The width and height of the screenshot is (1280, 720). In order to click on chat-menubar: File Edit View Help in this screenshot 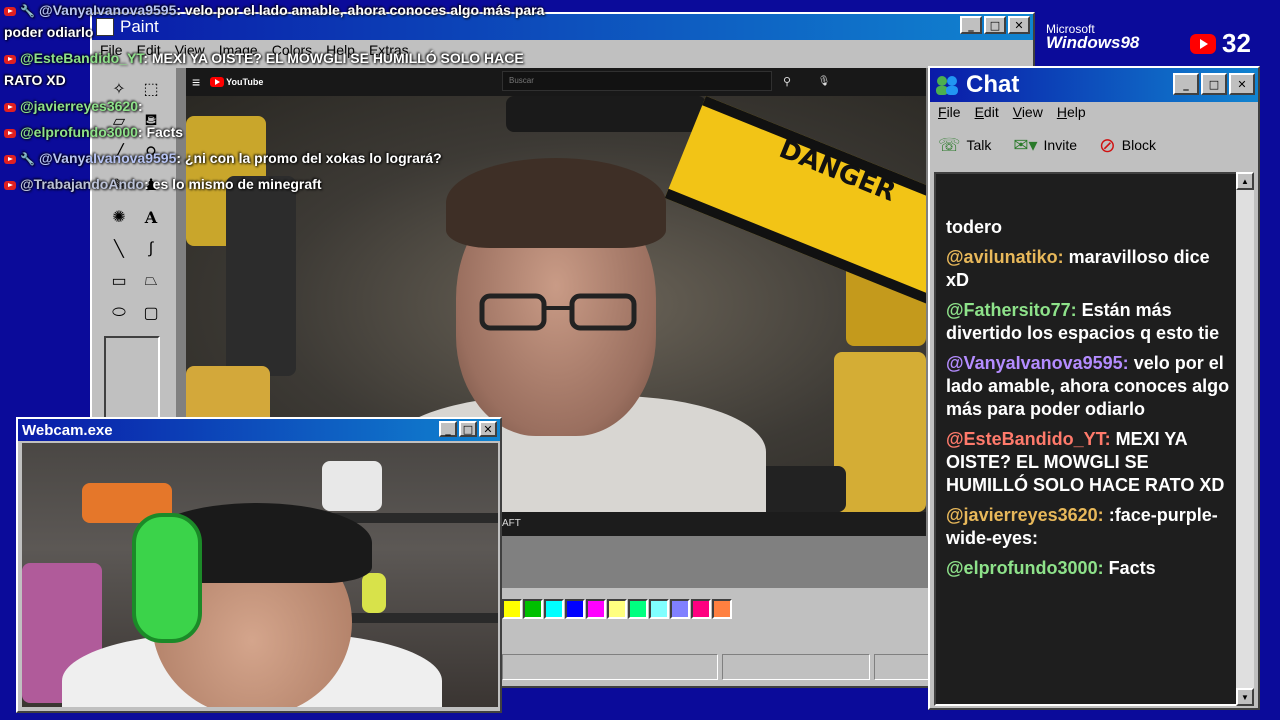, I will do `click(1012, 112)`.